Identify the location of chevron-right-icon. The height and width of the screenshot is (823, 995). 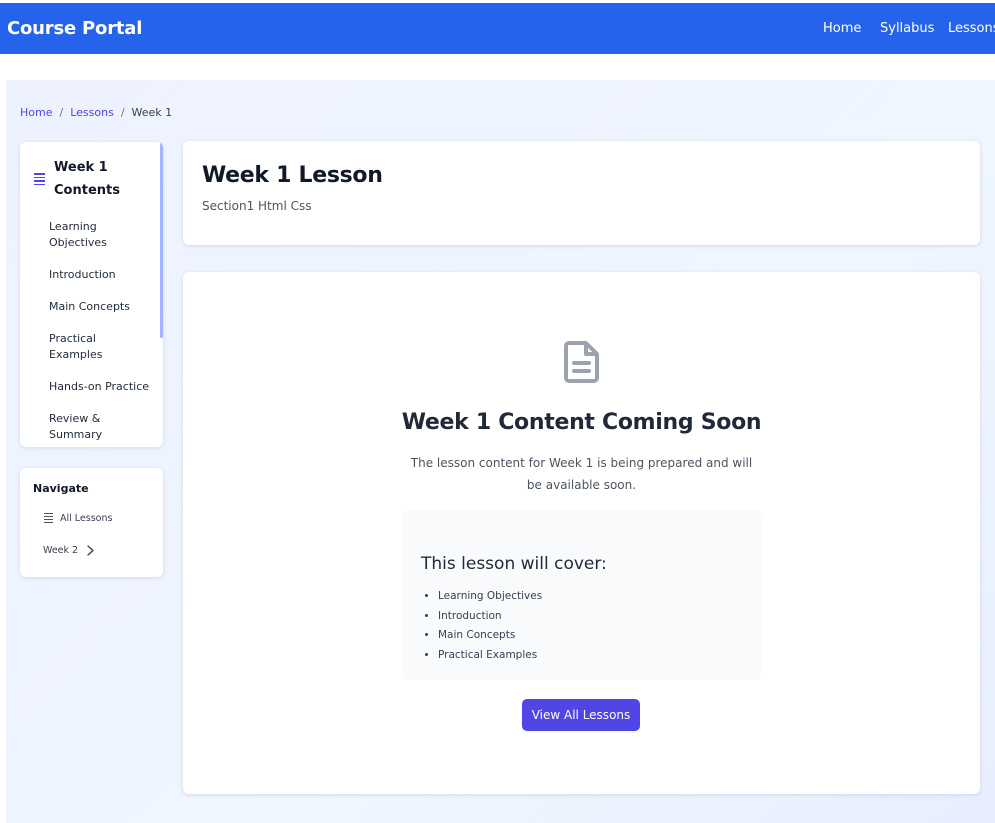
(90, 550).